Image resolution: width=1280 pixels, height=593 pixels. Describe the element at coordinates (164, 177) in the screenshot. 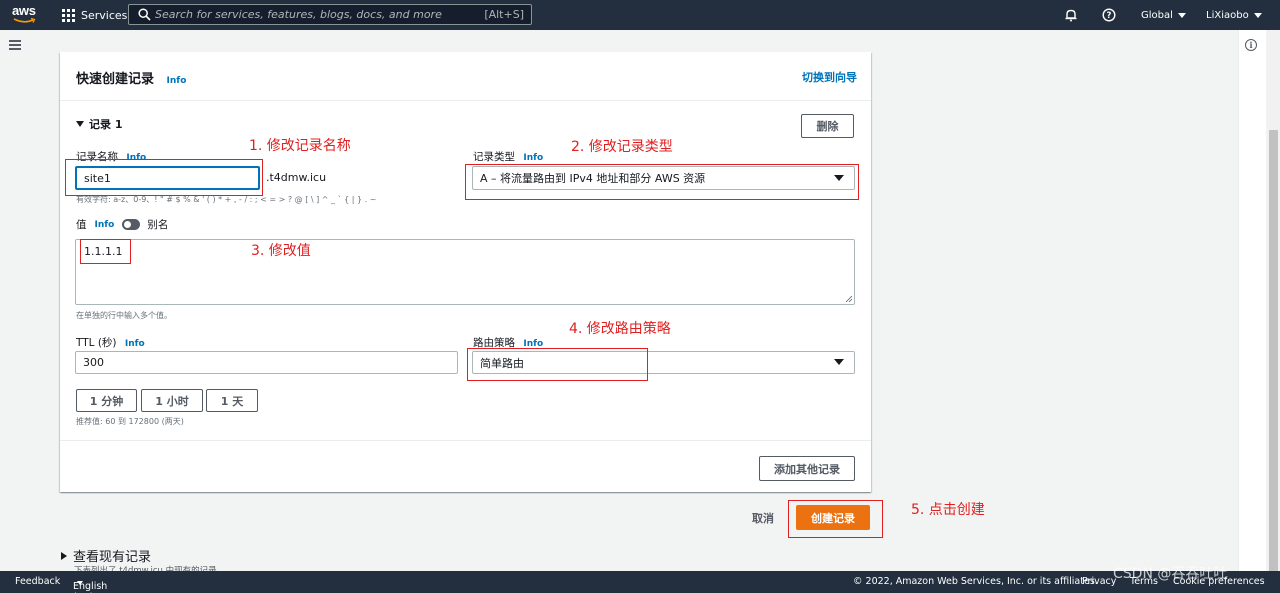

I see `annotation-box-record-name` at that location.